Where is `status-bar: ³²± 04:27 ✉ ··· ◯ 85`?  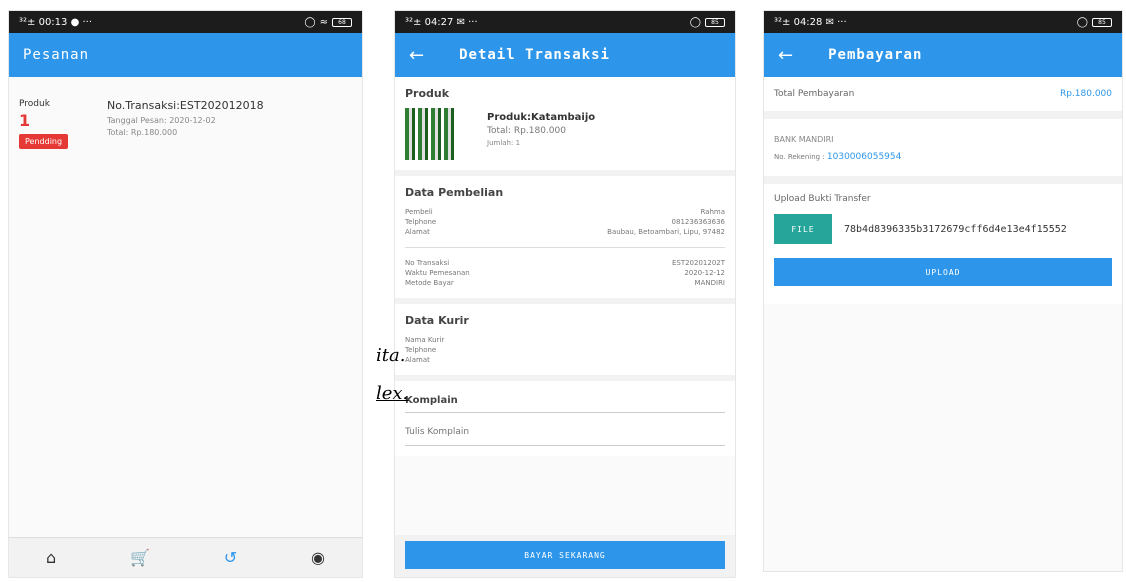 status-bar: ³²± 04:27 ✉ ··· ◯ 85 is located at coordinates (565, 22).